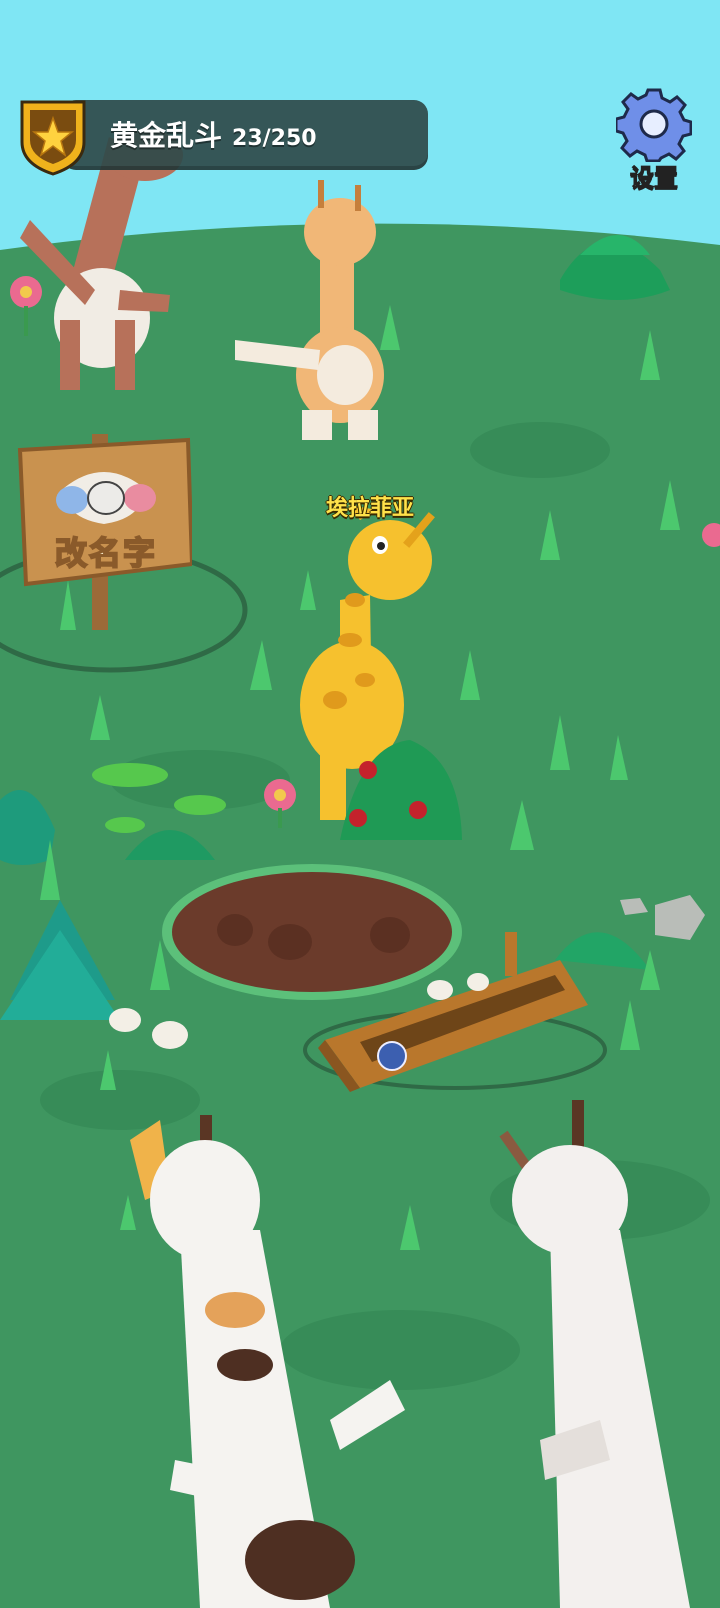  What do you see at coordinates (369, 508) in the screenshot?
I see `player-name-tag: 埃拉菲亚` at bounding box center [369, 508].